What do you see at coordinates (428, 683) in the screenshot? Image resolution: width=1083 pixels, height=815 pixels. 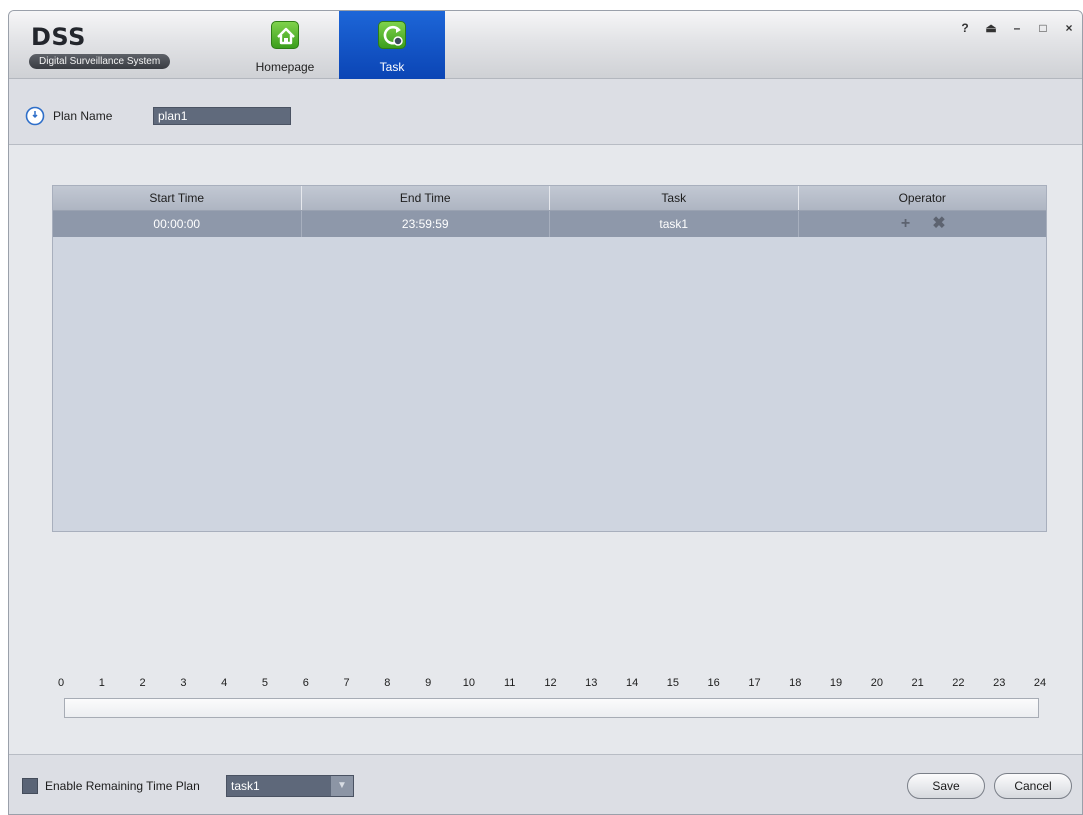 I see `timeline-hour-label: 9` at bounding box center [428, 683].